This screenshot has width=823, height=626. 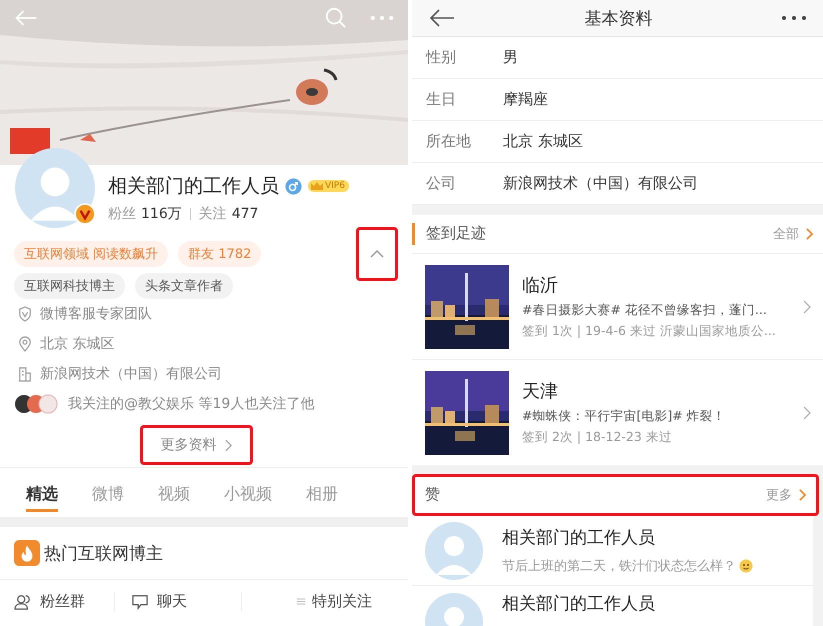 What do you see at coordinates (27, 553) in the screenshot?
I see `flame-icon` at bounding box center [27, 553].